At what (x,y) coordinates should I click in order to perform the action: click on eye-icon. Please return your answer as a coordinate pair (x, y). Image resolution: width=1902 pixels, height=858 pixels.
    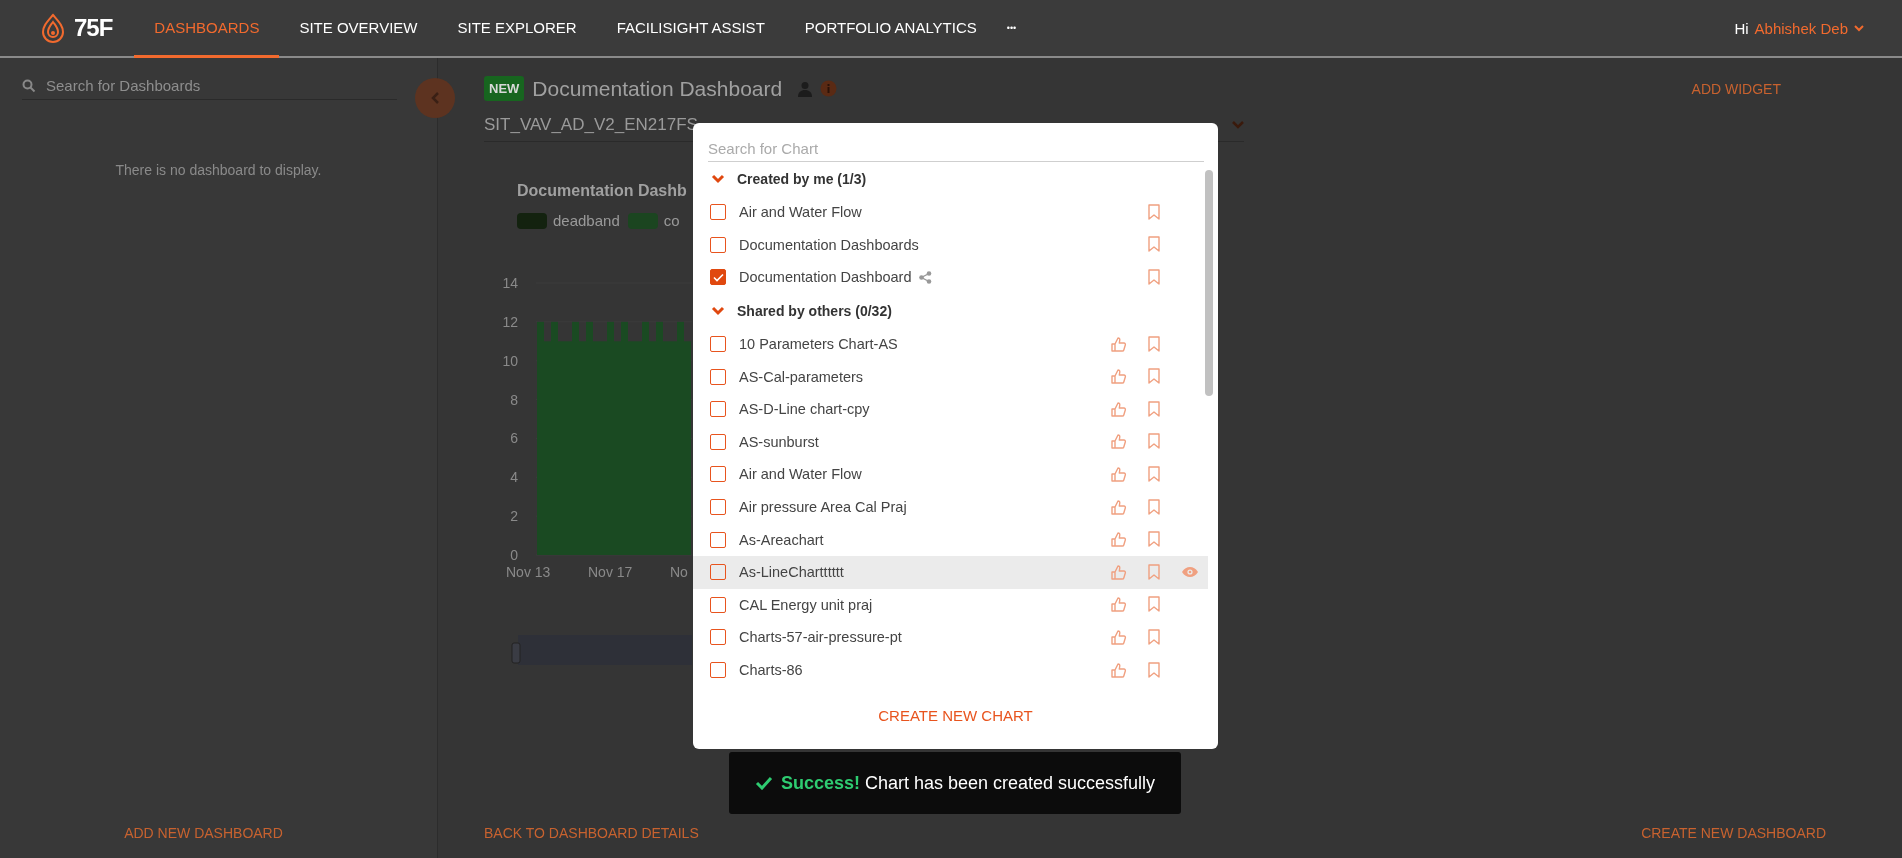
    Looking at the image, I should click on (1190, 572).